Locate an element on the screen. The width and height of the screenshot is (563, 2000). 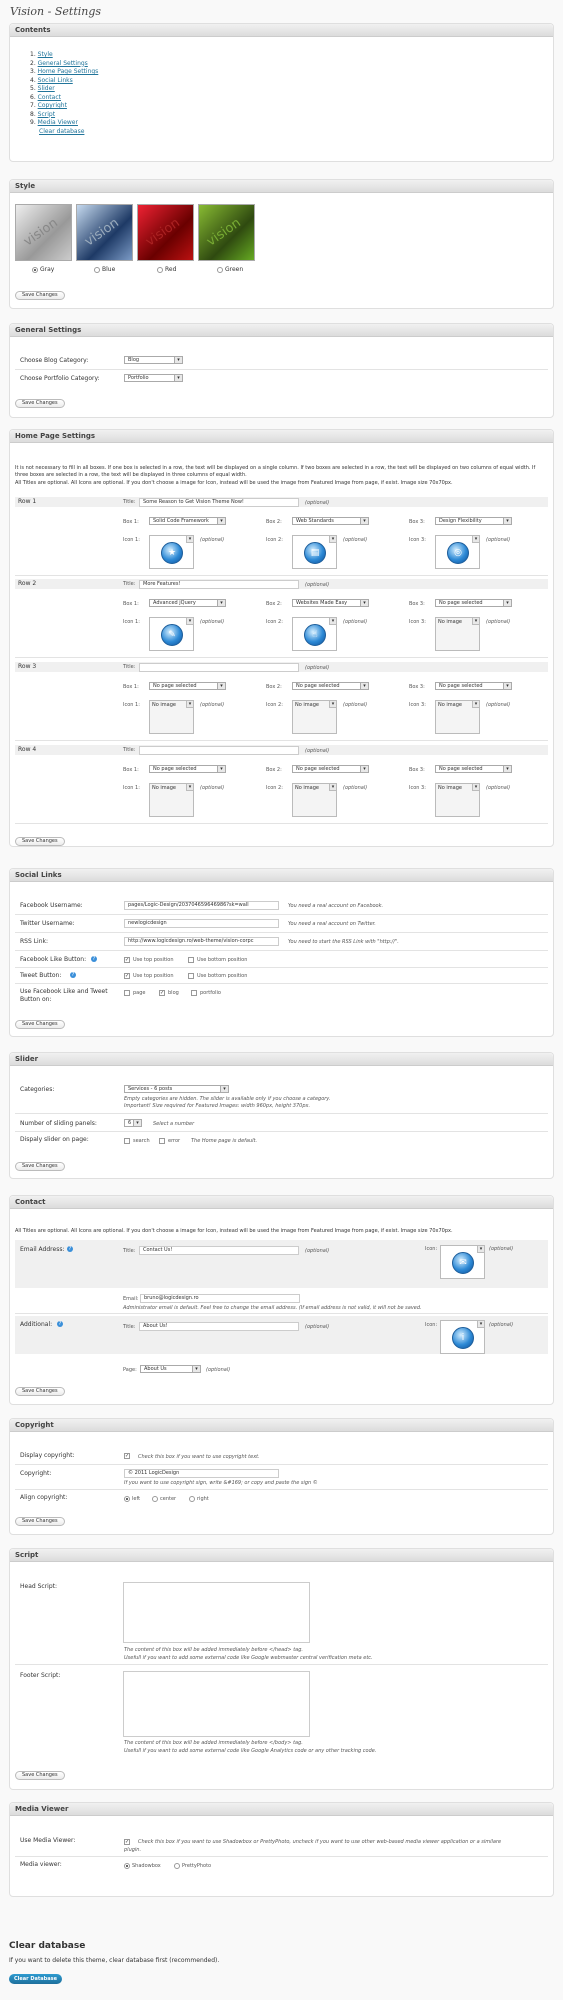
contents-clear-link: Clear database is located at coordinates (64, 132).